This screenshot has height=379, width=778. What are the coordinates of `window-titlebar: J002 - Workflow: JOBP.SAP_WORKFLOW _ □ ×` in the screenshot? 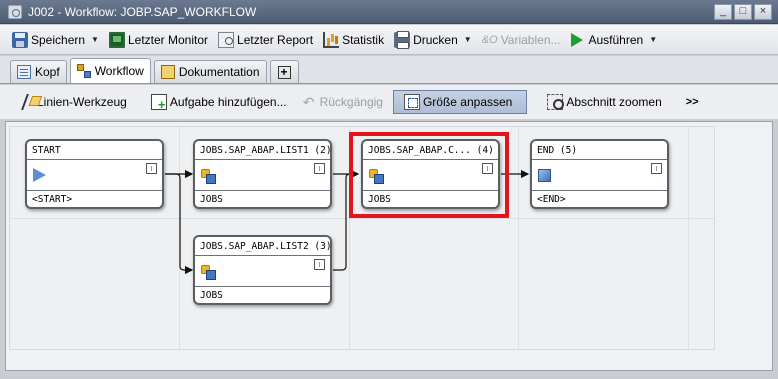 It's located at (389, 12).